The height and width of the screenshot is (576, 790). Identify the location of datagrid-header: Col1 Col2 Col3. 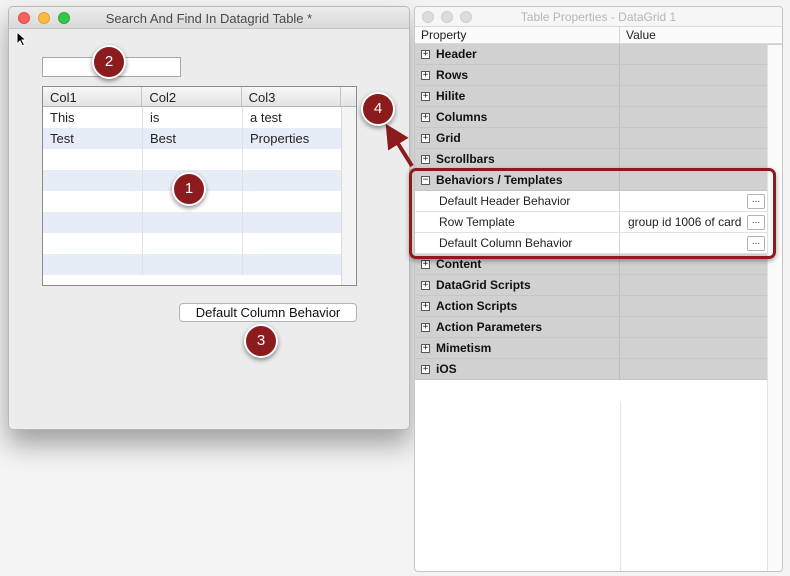
(199, 97).